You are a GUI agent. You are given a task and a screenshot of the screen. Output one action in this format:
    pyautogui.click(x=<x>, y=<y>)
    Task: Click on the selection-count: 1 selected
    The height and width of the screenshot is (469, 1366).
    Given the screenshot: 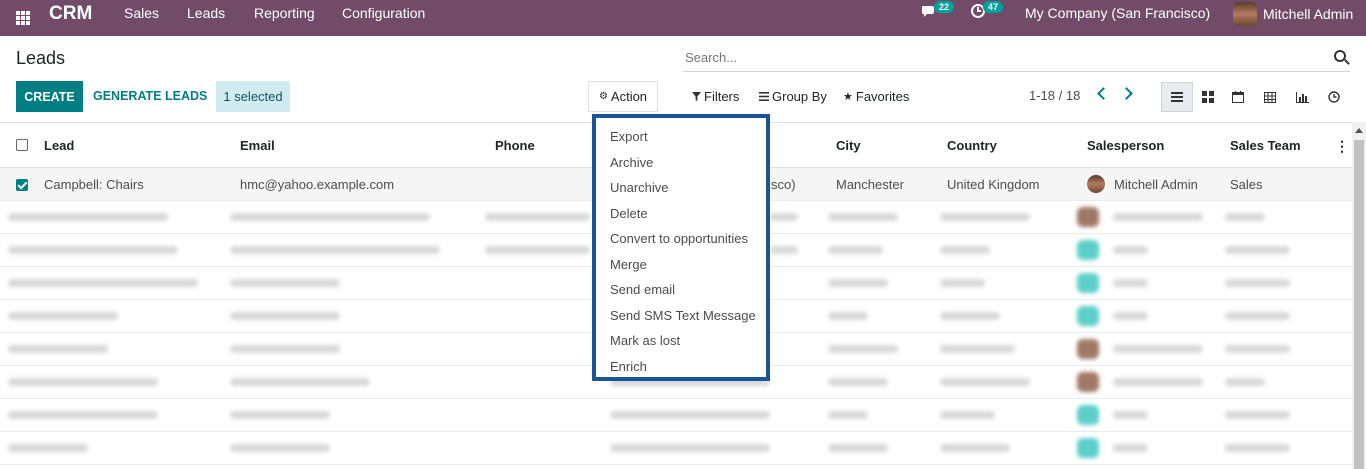 What is the action you would take?
    pyautogui.click(x=253, y=96)
    